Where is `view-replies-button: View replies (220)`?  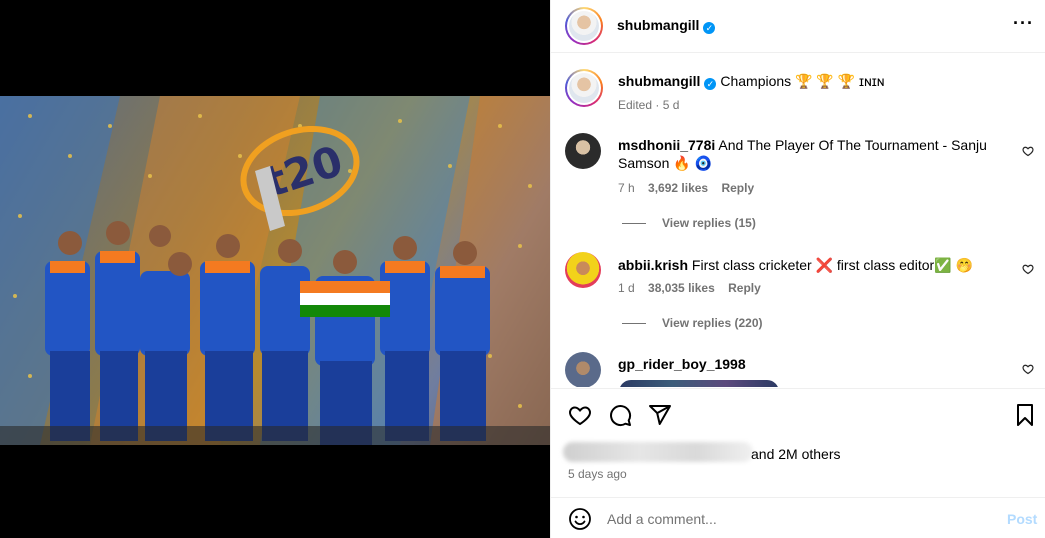 view-replies-button: View replies (220) is located at coordinates (692, 323).